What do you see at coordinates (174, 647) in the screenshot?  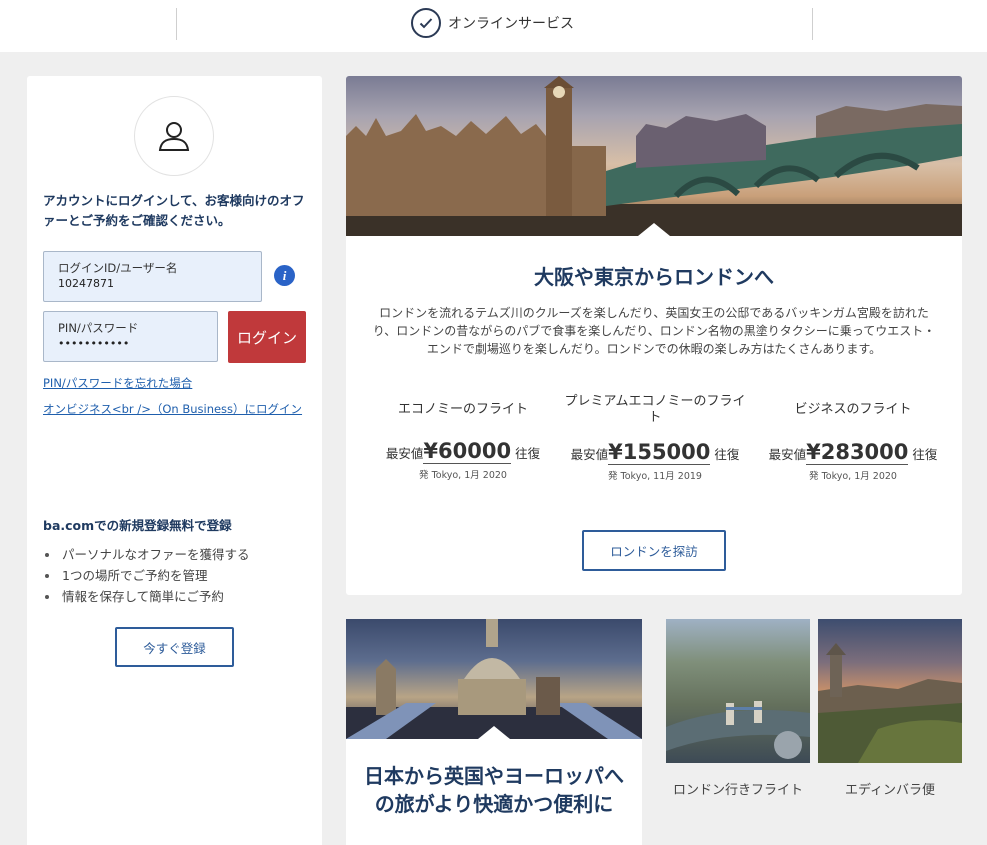 I see `register-now-button: 今すぐ登録` at bounding box center [174, 647].